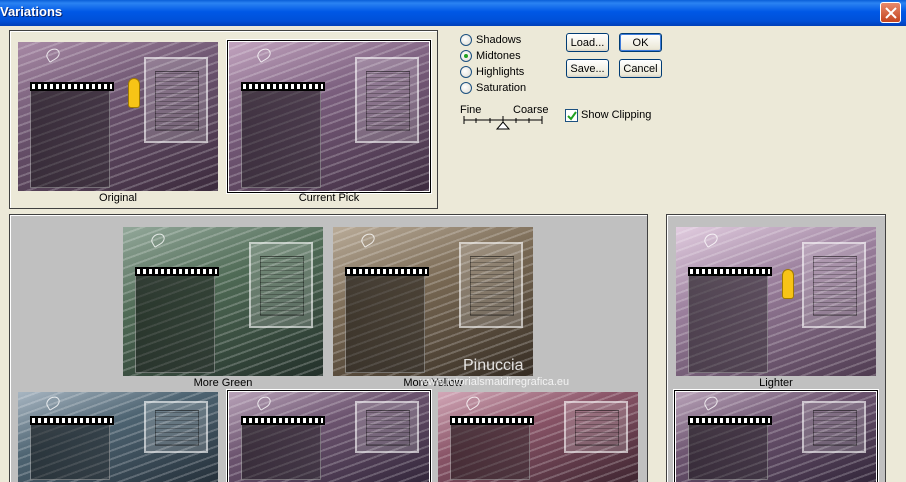  I want to click on radio-label: Midtones, so click(498, 55).